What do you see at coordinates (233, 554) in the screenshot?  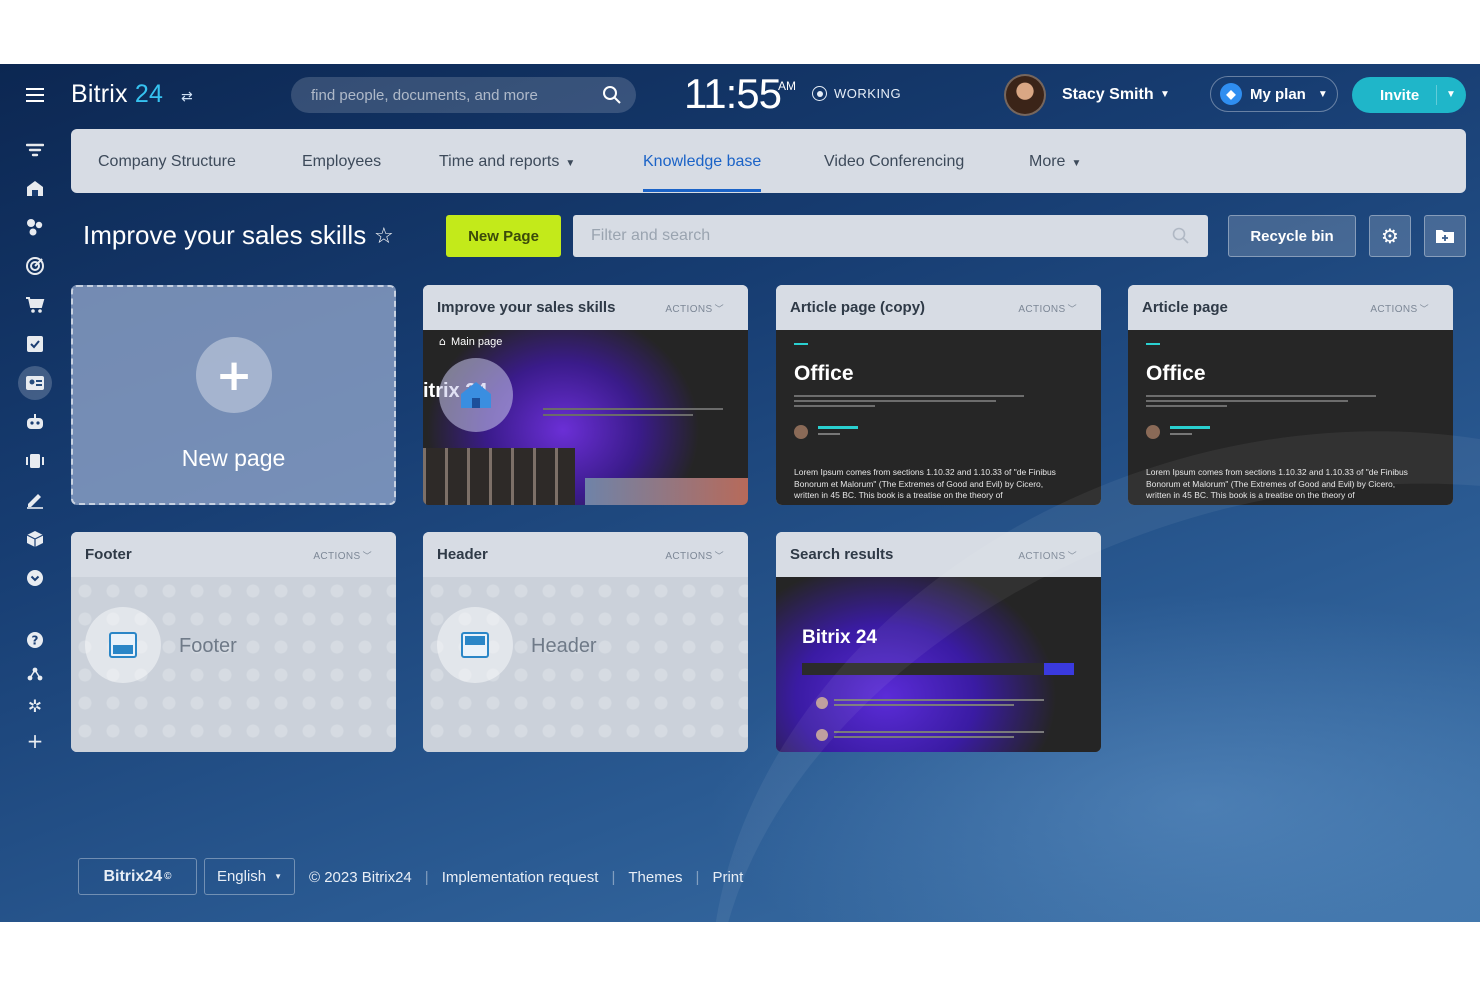 I see `card-header: Footer ACTIONS ﹀` at bounding box center [233, 554].